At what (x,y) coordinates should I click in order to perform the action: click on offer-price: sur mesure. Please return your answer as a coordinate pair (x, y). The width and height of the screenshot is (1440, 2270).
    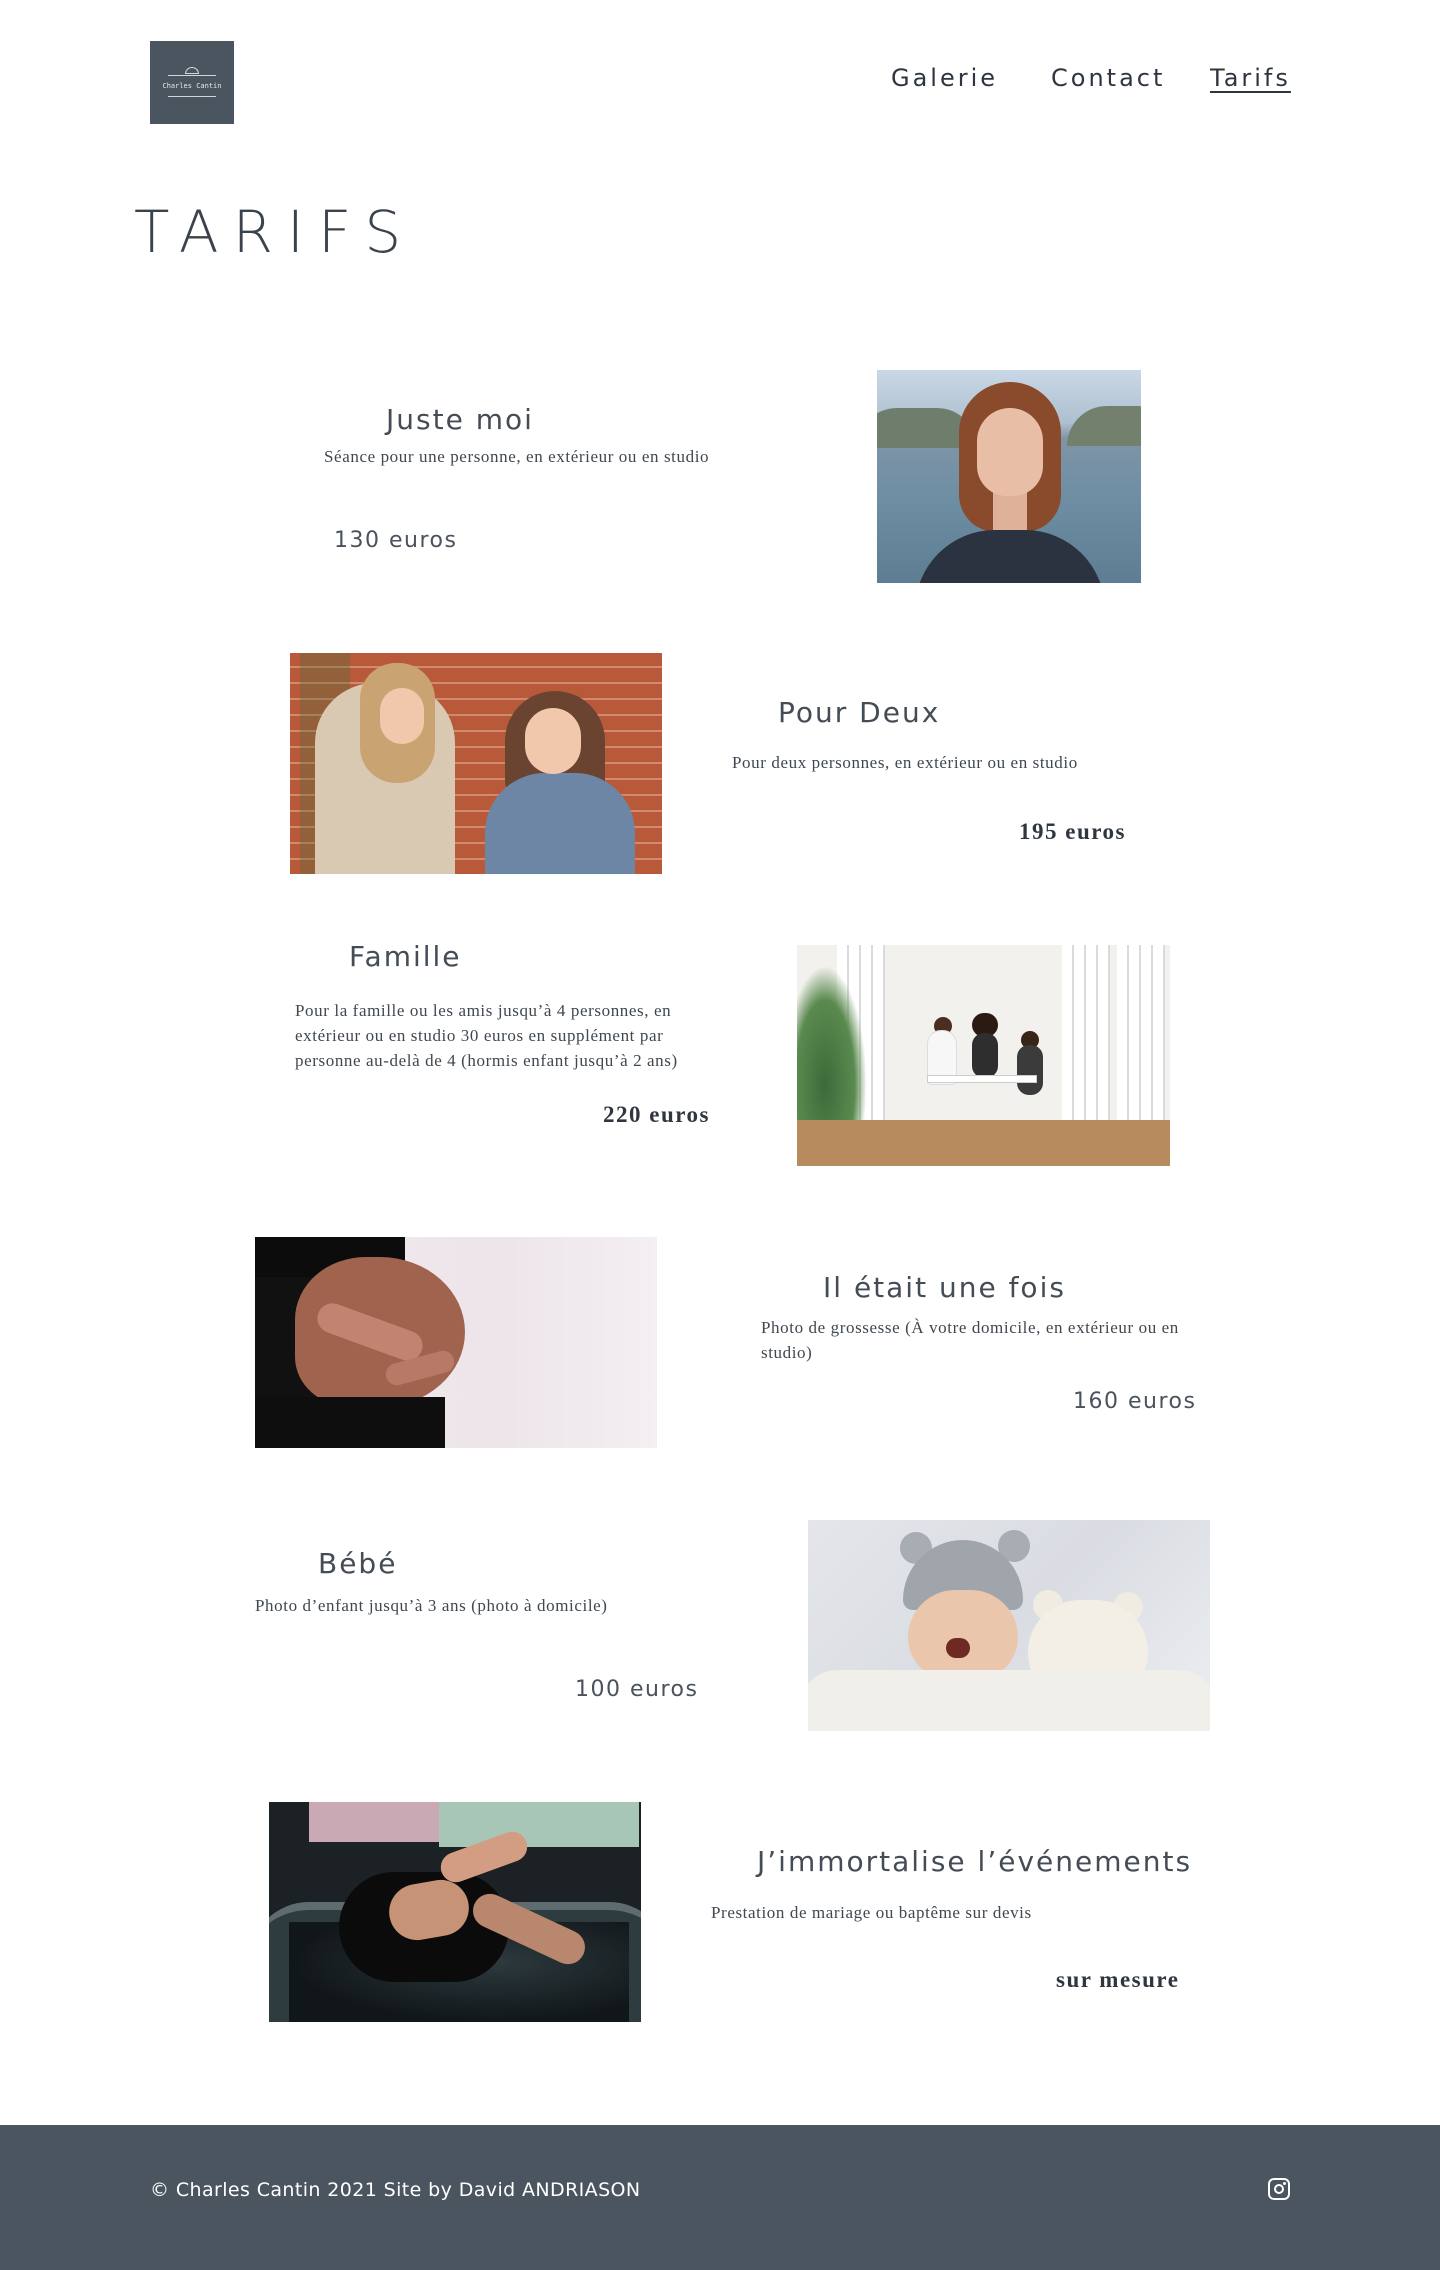
    Looking at the image, I should click on (1118, 1979).